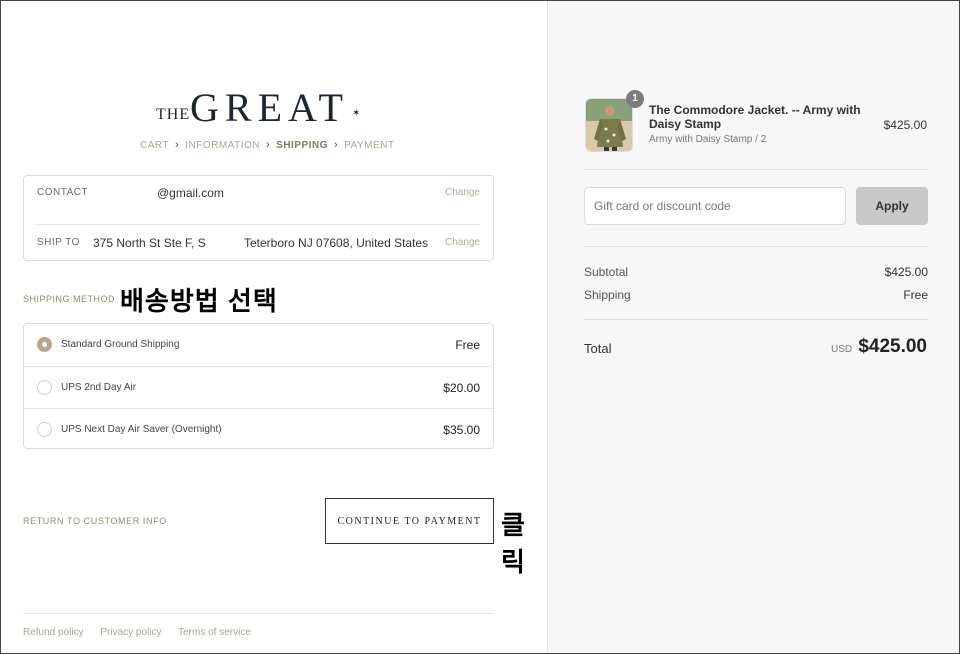  Describe the element at coordinates (58, 242) in the screenshot. I see `ship-to-label: SHIP TO` at that location.